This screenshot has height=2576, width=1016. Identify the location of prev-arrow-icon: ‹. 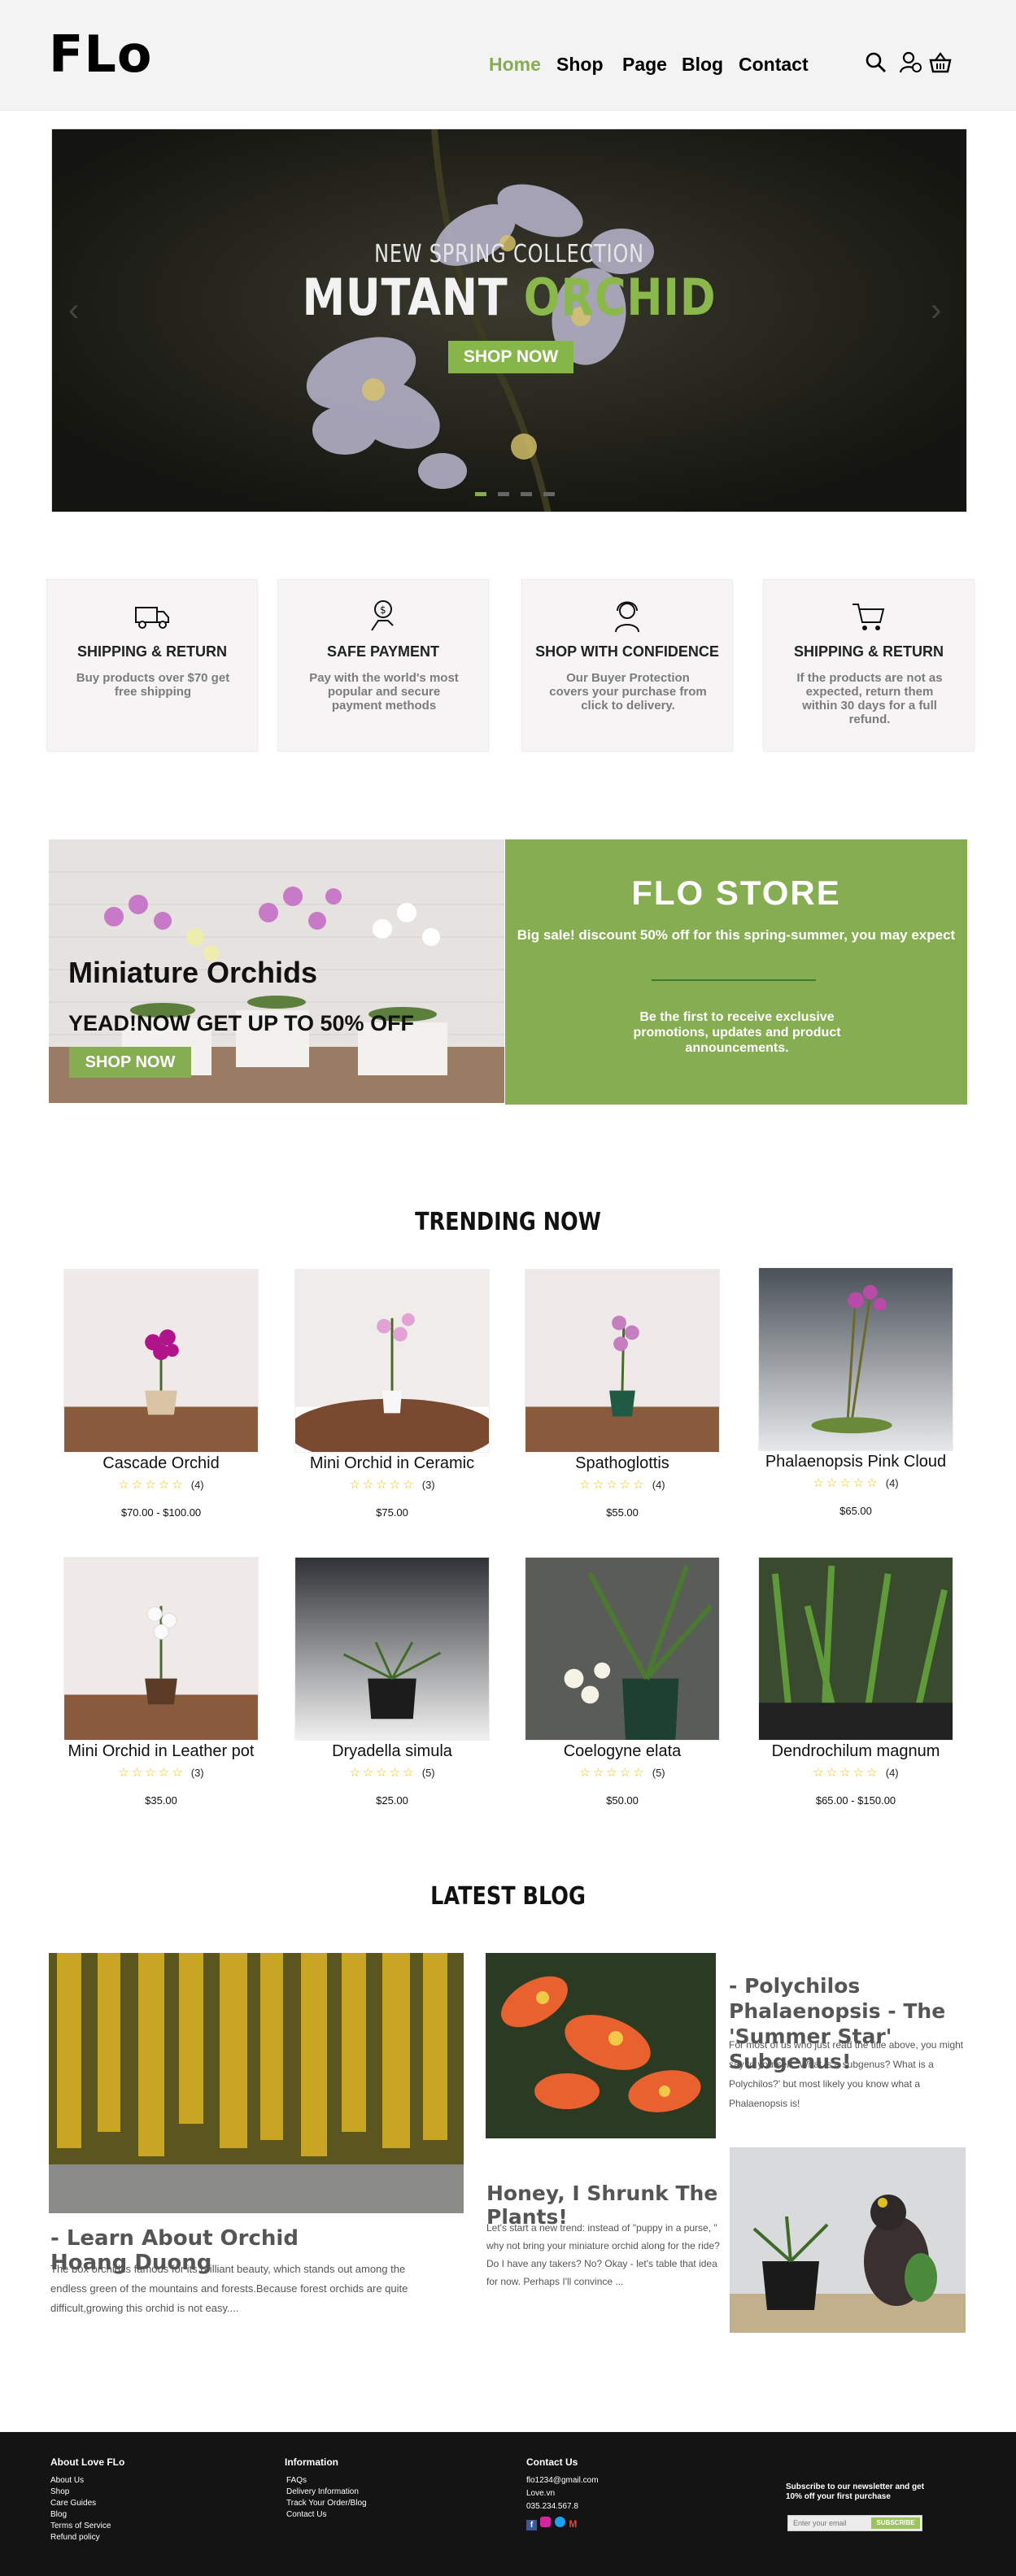
(73, 310).